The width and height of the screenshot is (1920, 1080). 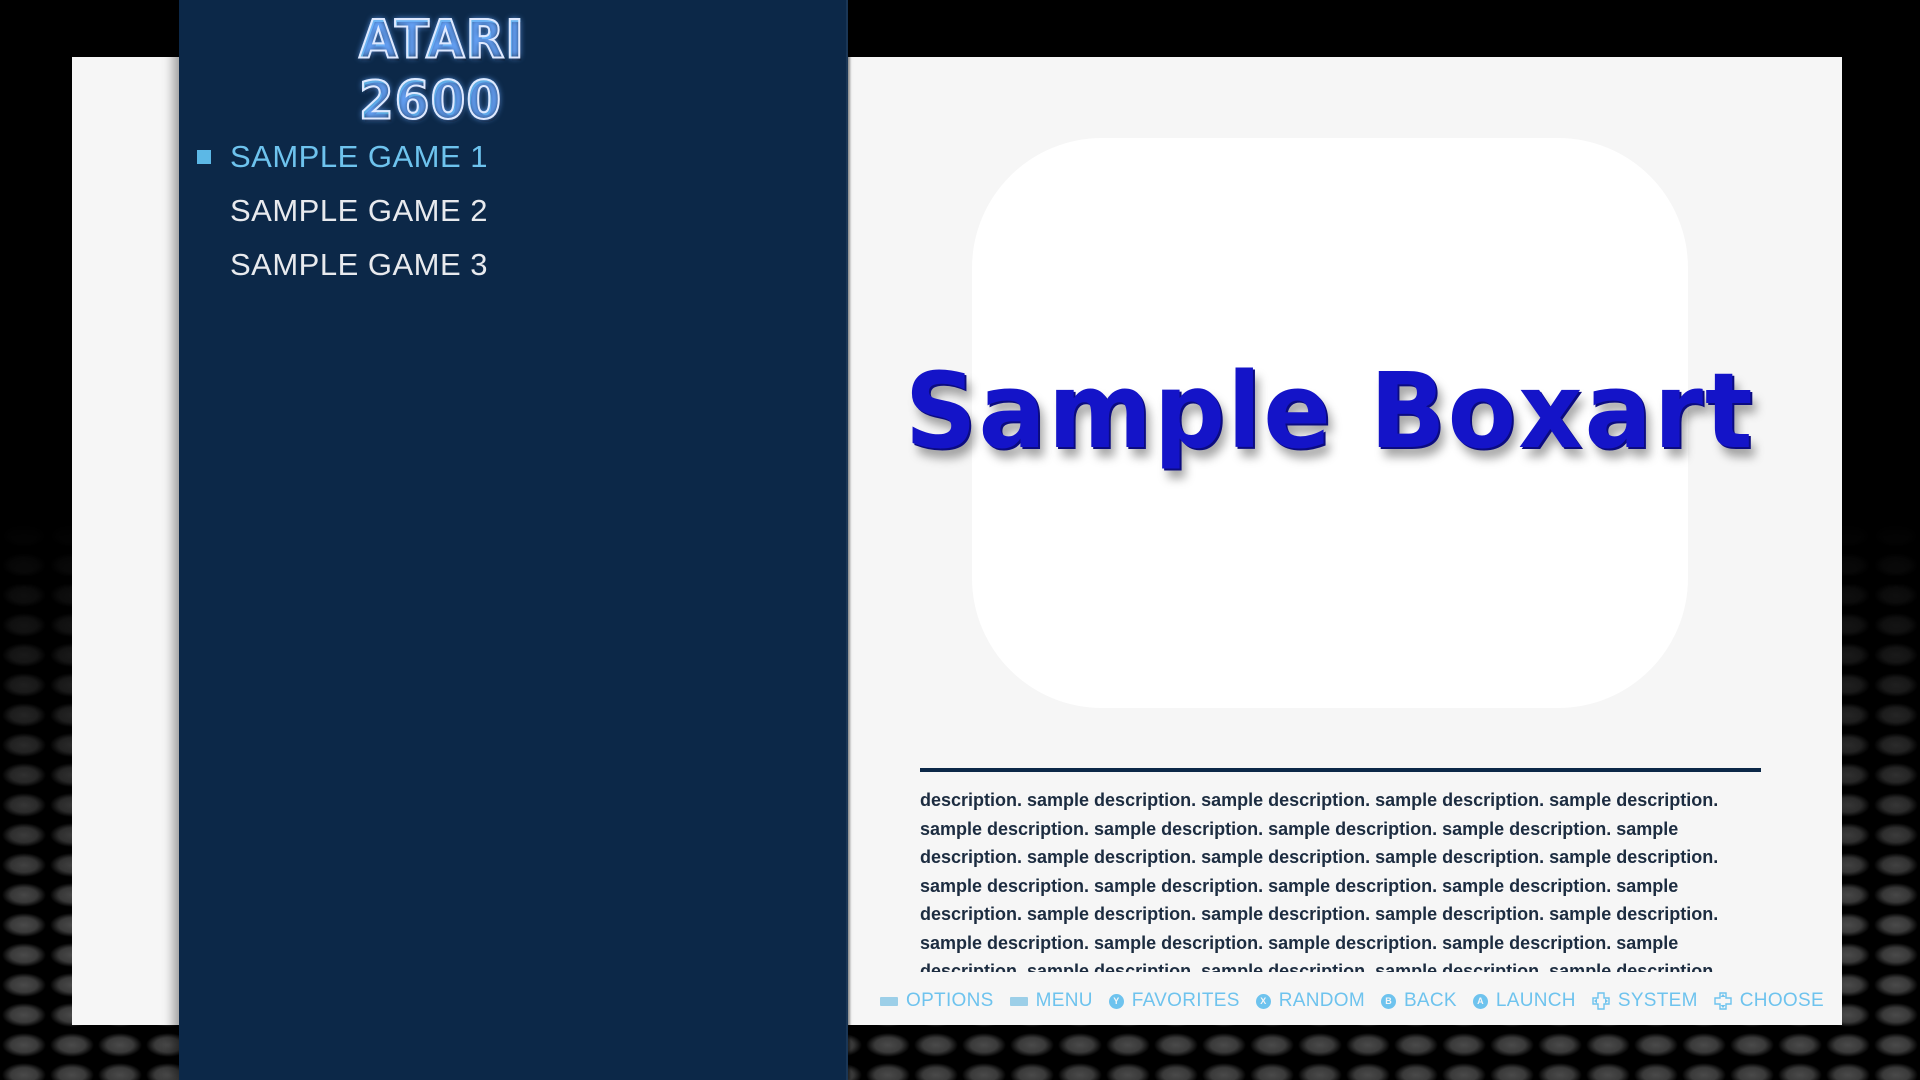 I want to click on start-button-icon, so click(x=1018, y=1001).